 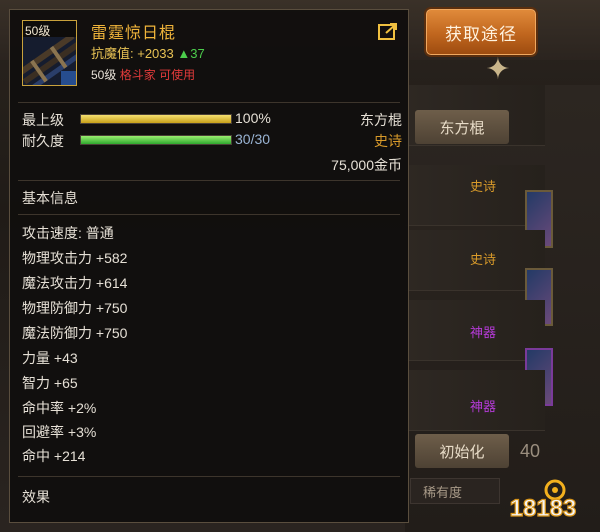 I want to click on upgrade-bar, so click(x=156, y=119).